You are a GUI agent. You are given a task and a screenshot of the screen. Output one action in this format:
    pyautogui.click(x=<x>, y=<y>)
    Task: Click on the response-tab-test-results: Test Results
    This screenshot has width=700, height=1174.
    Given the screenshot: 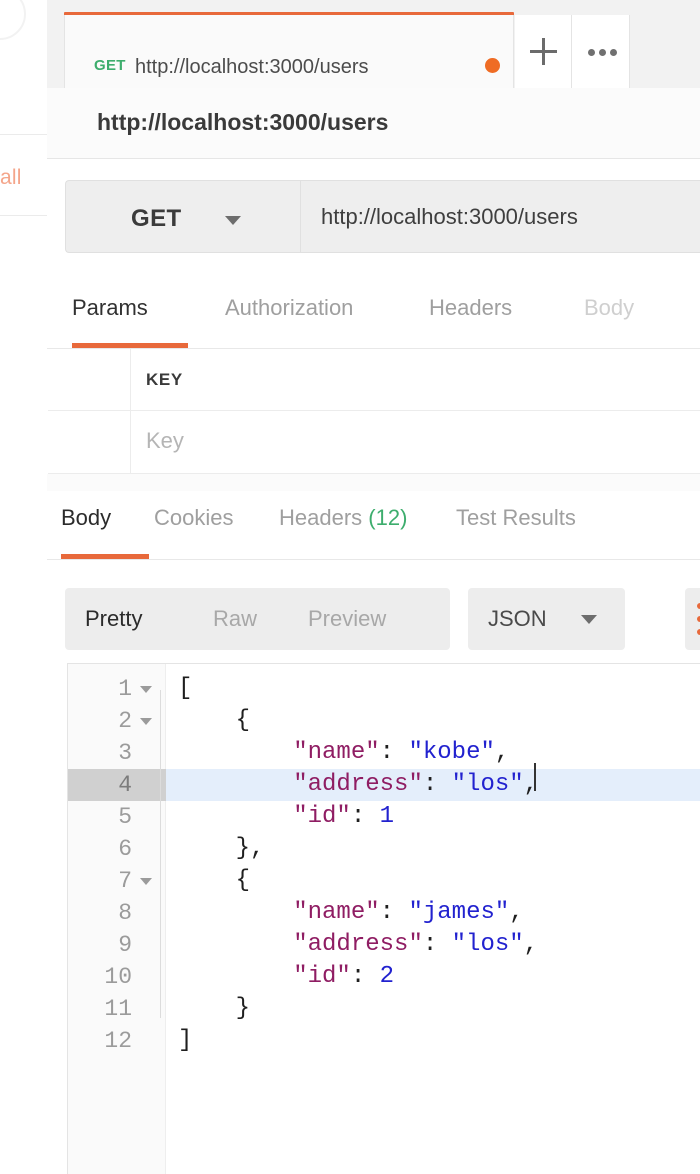 What is the action you would take?
    pyautogui.click(x=516, y=518)
    